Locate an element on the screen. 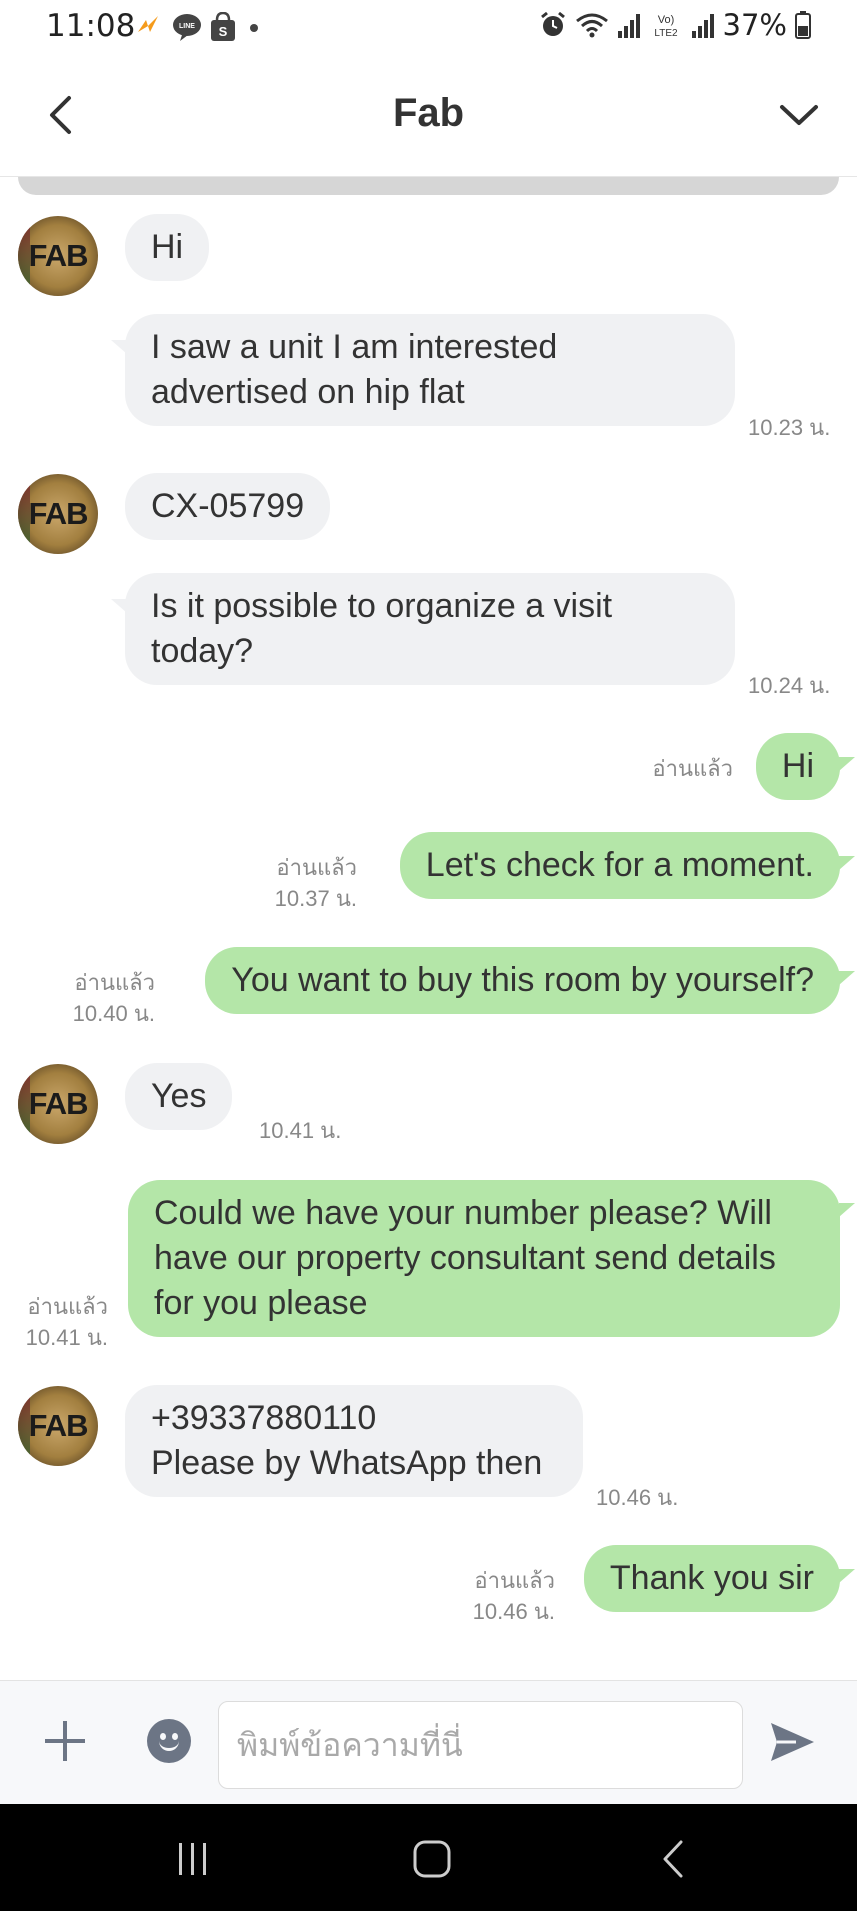 This screenshot has width=857, height=1911. emoji-icon is located at coordinates (169, 1741).